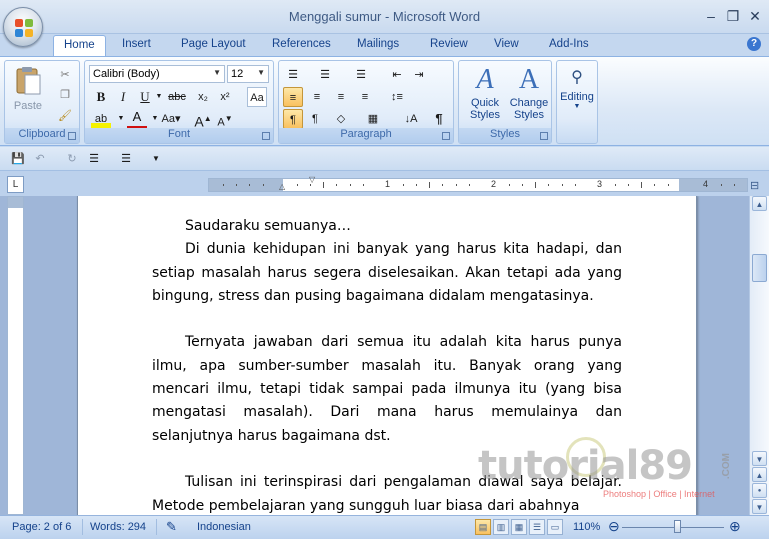  What do you see at coordinates (677, 526) in the screenshot?
I see `zoom-slider-thumb` at bounding box center [677, 526].